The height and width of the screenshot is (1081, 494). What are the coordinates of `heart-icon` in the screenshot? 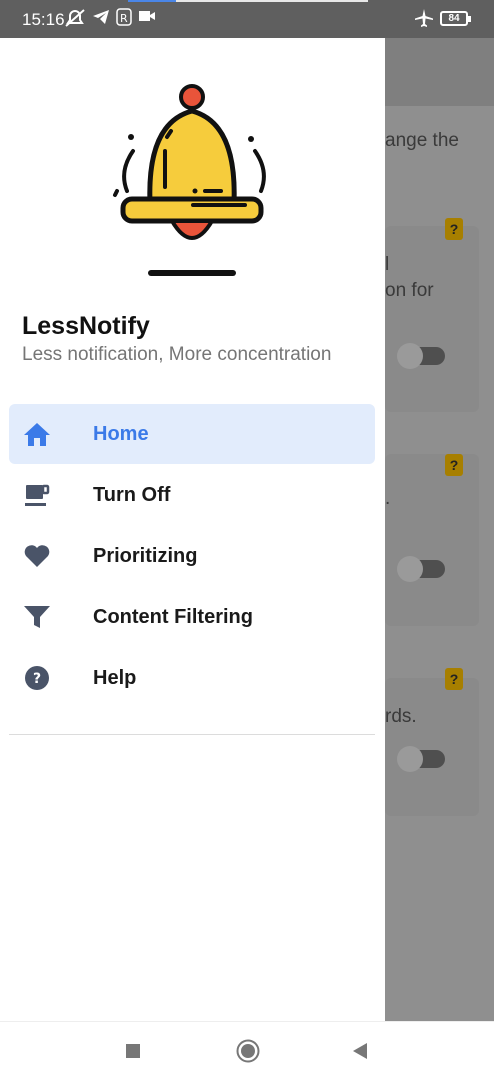 It's located at (37, 556).